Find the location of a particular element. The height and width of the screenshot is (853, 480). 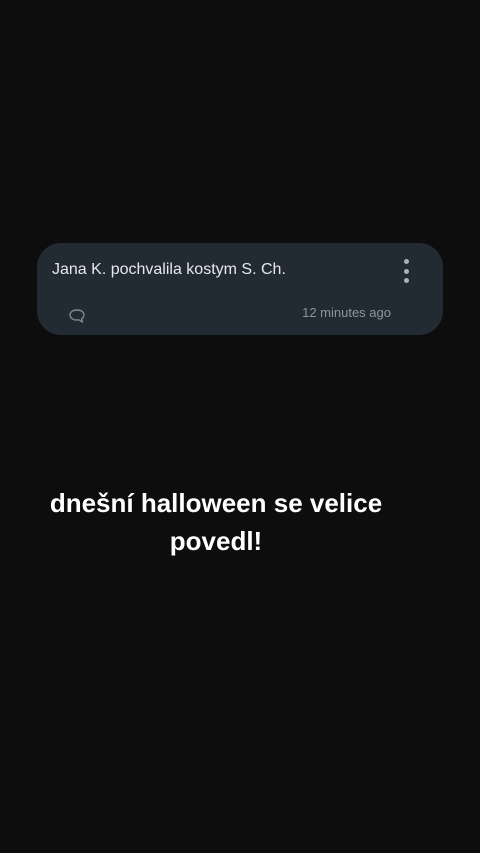

caption-text: dnešní halloween se velice povedl! is located at coordinates (216, 522).